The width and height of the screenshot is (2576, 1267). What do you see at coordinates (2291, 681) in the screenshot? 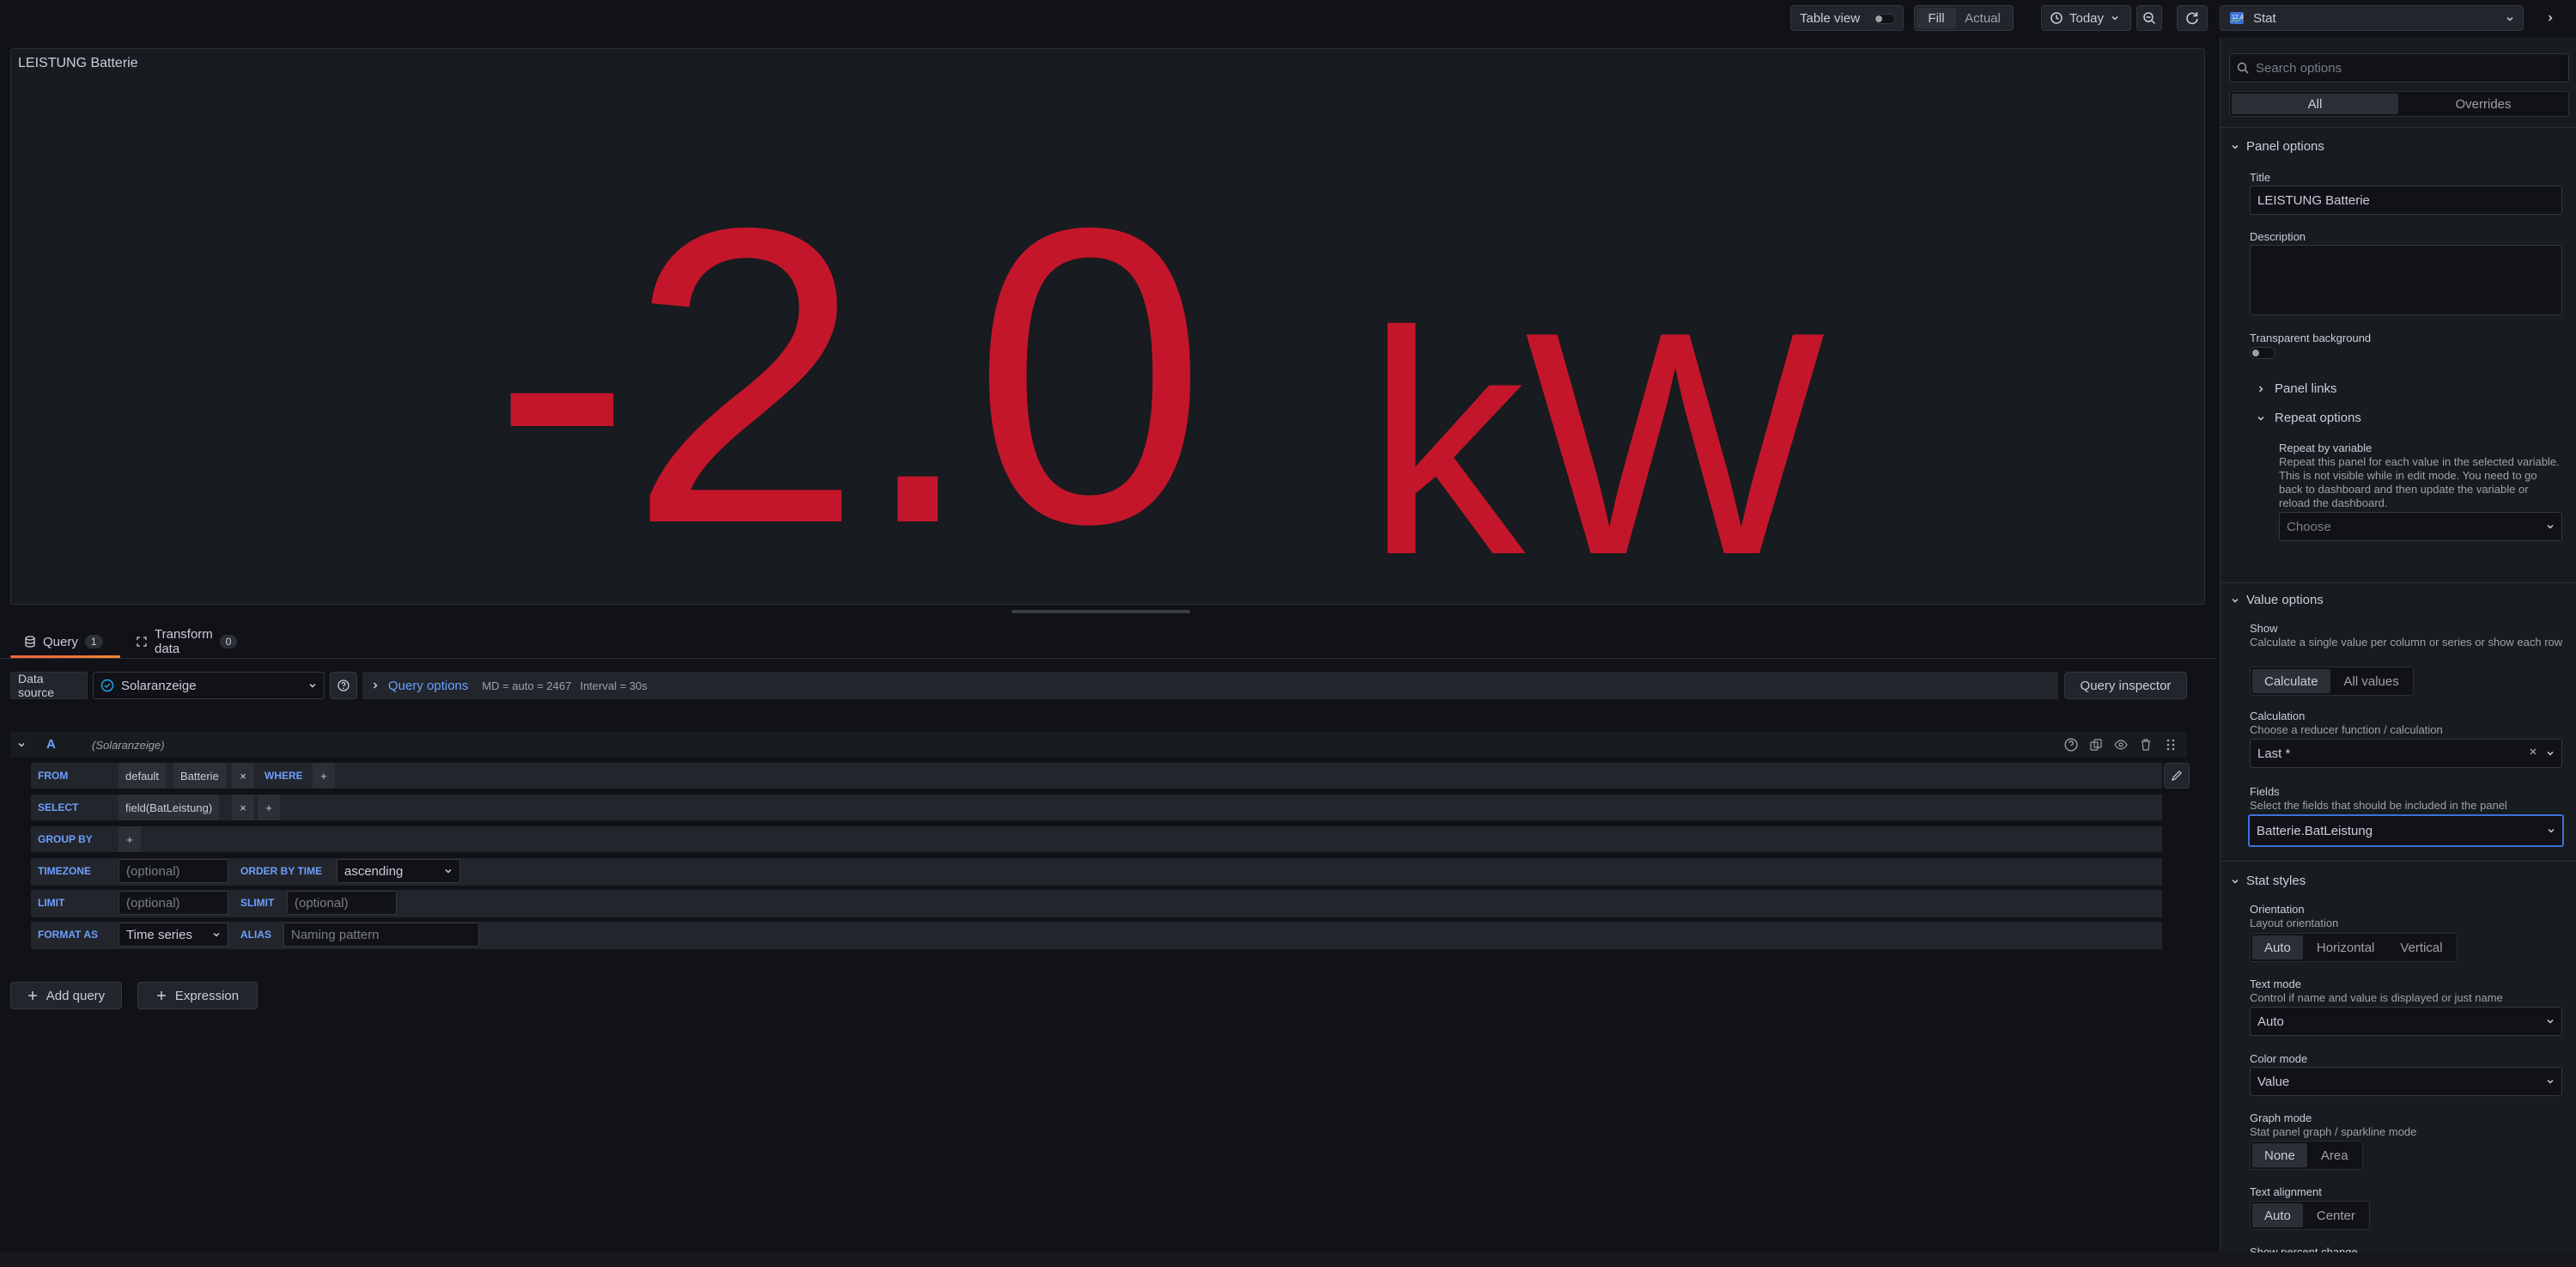
I see `show-calculate-option: Calculate` at bounding box center [2291, 681].